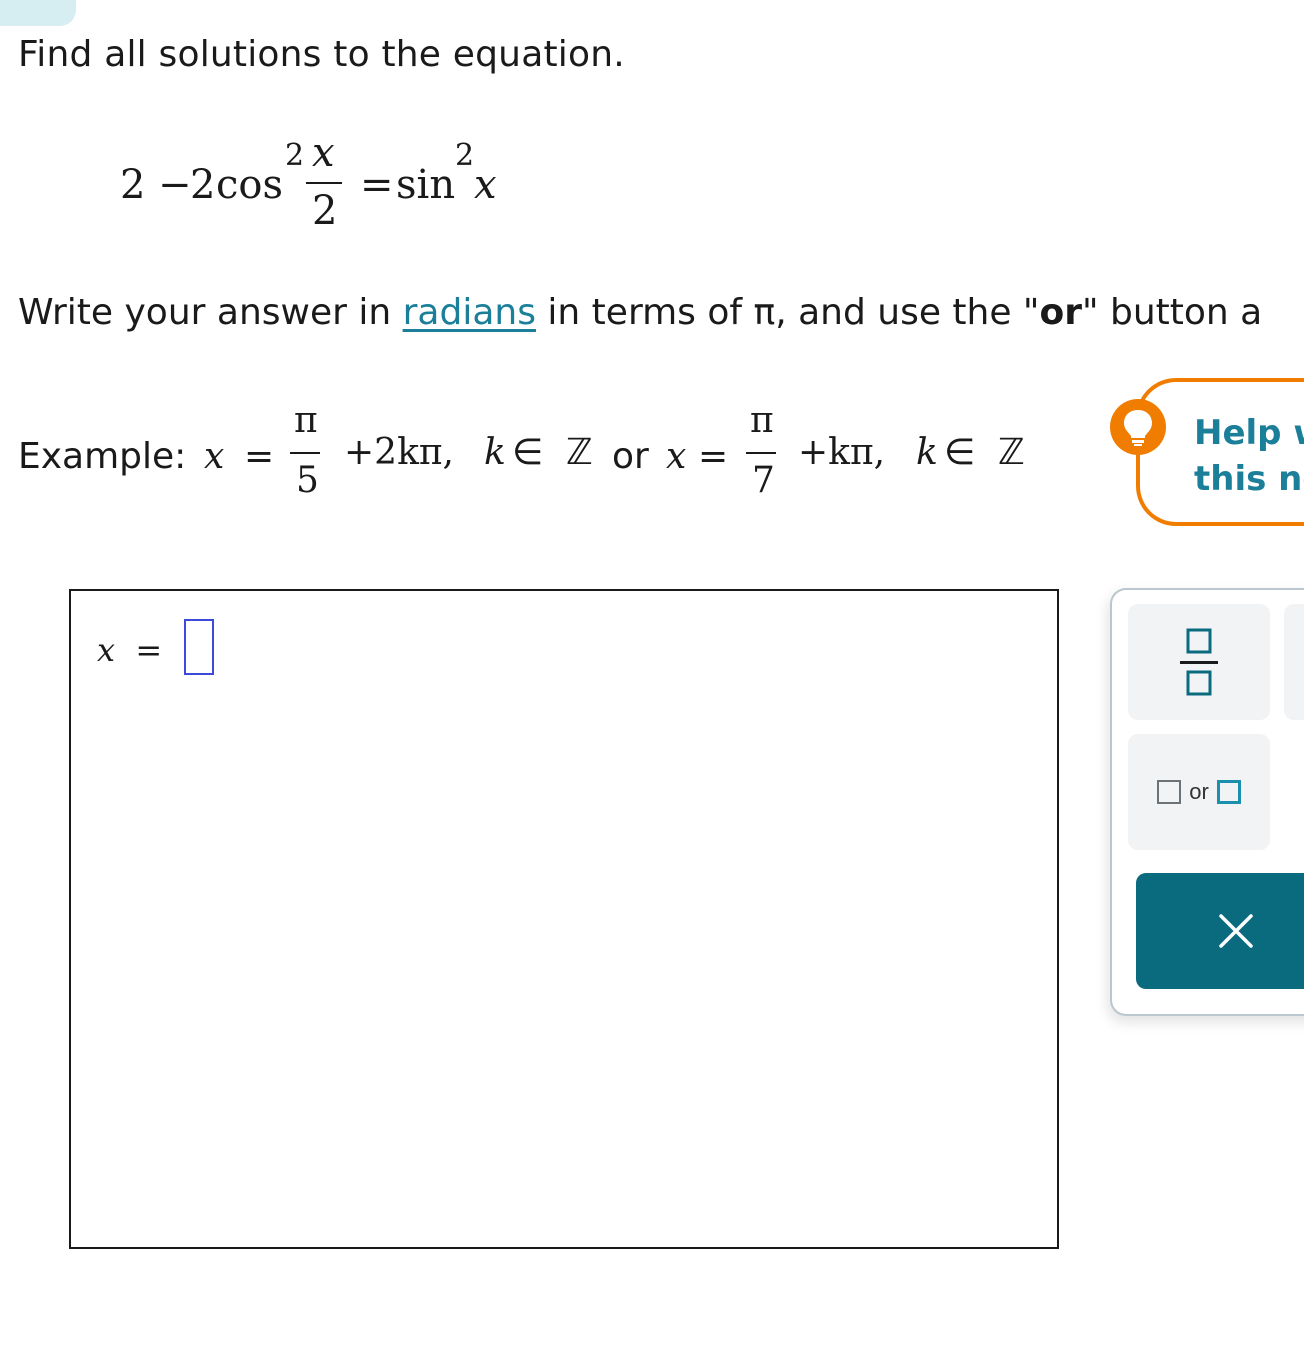 The image size is (1304, 1353). What do you see at coordinates (676, 456) in the screenshot?
I see `example-x2: x` at bounding box center [676, 456].